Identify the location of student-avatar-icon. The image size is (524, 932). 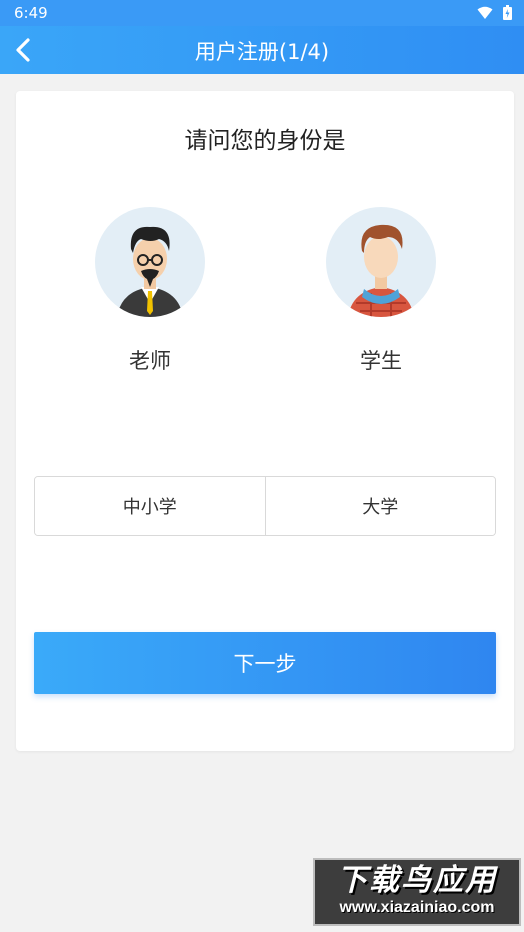
(381, 270).